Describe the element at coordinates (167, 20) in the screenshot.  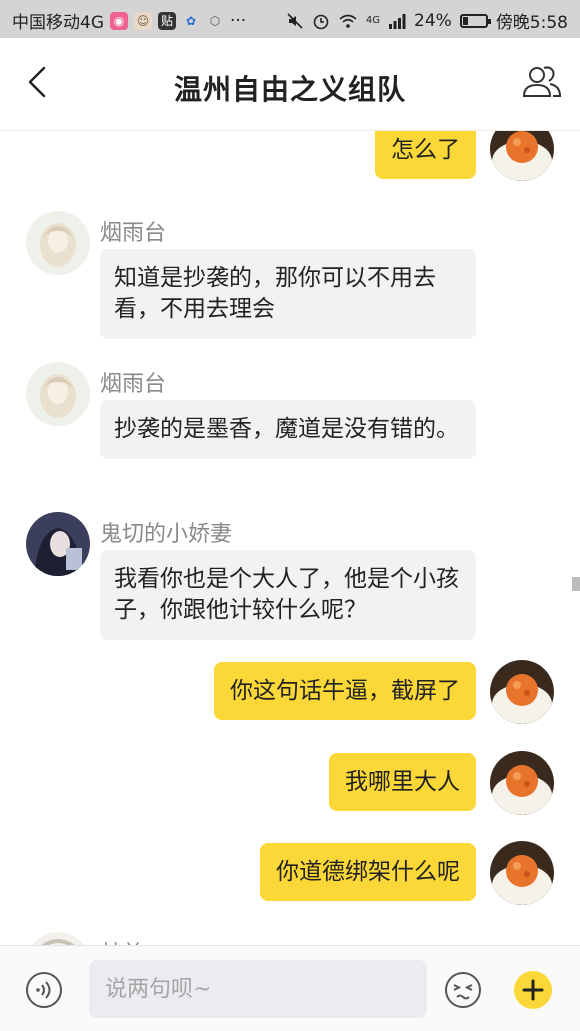
I see `tieba-icon: 贴` at that location.